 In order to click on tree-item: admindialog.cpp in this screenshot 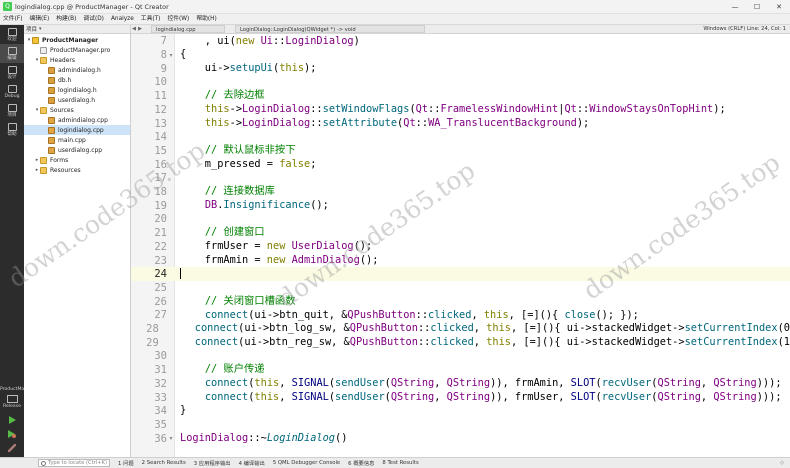, I will do `click(77, 120)`.